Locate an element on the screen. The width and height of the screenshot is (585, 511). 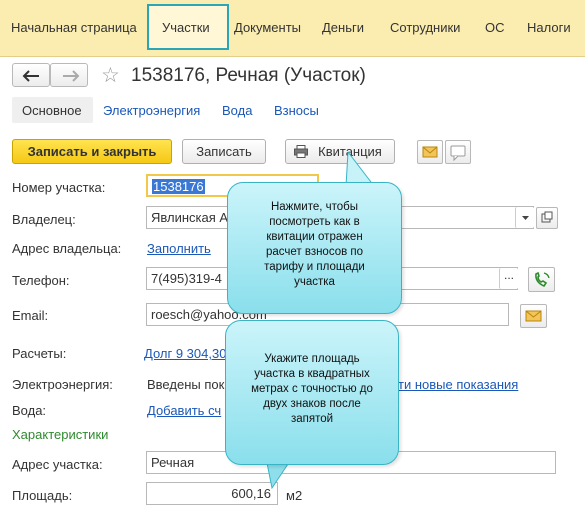
tip-line: Укажите площадь is located at coordinates (312, 359).